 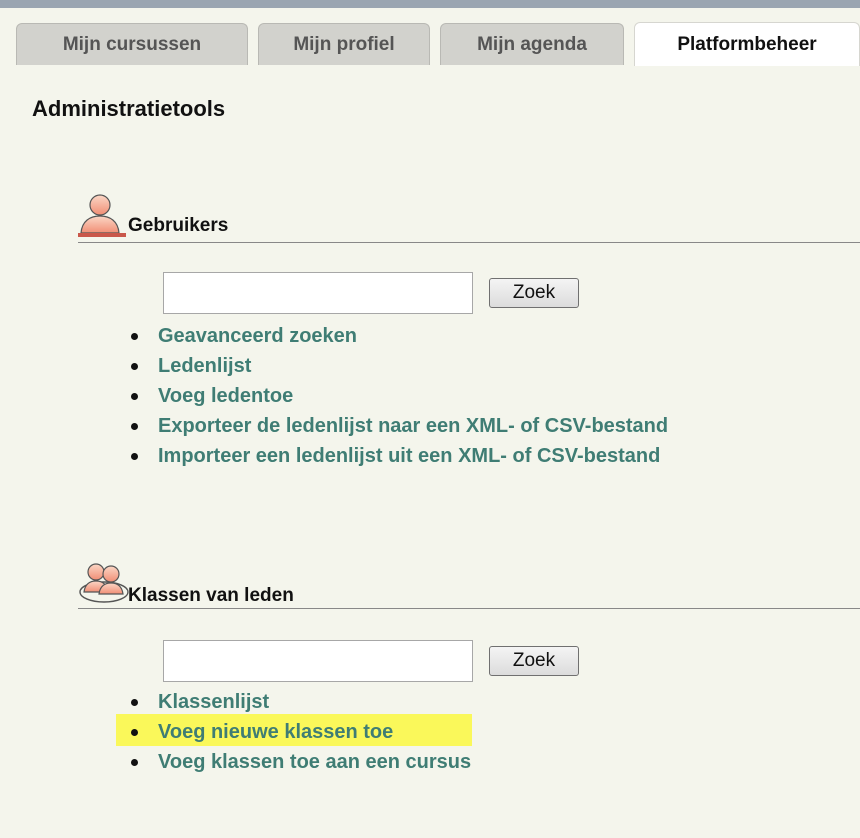 I want to click on list-item: Klassenlijst, so click(x=299, y=702).